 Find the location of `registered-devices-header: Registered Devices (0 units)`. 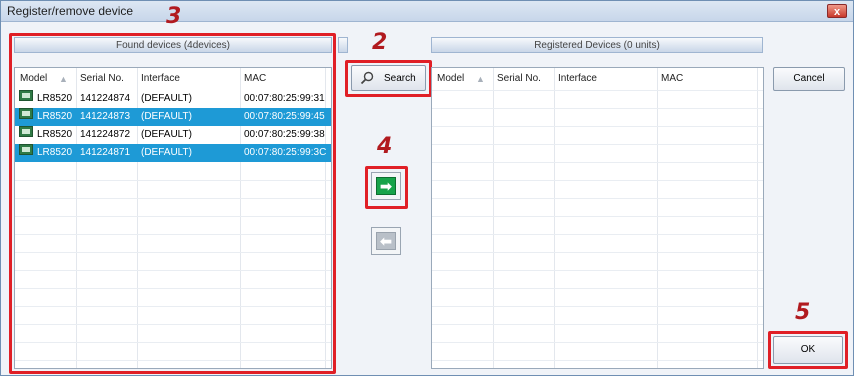

registered-devices-header: Registered Devices (0 units) is located at coordinates (597, 45).